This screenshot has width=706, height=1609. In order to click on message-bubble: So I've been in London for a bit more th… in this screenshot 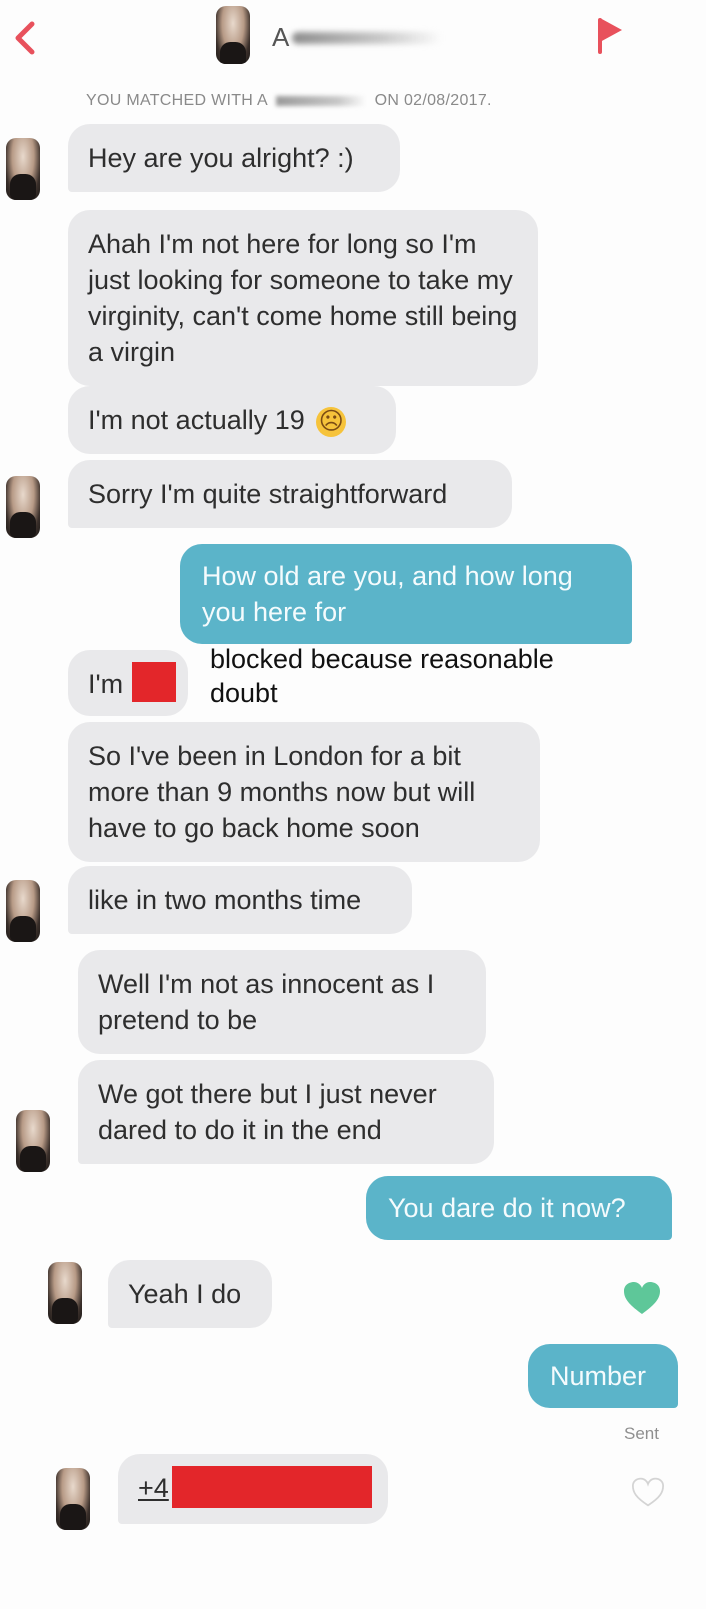, I will do `click(304, 792)`.